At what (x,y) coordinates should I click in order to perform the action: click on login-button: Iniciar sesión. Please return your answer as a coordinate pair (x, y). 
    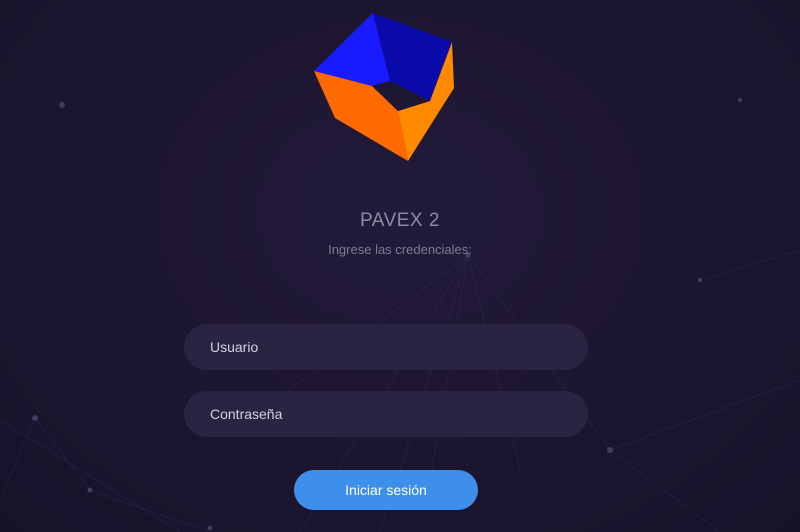
    Looking at the image, I should click on (386, 490).